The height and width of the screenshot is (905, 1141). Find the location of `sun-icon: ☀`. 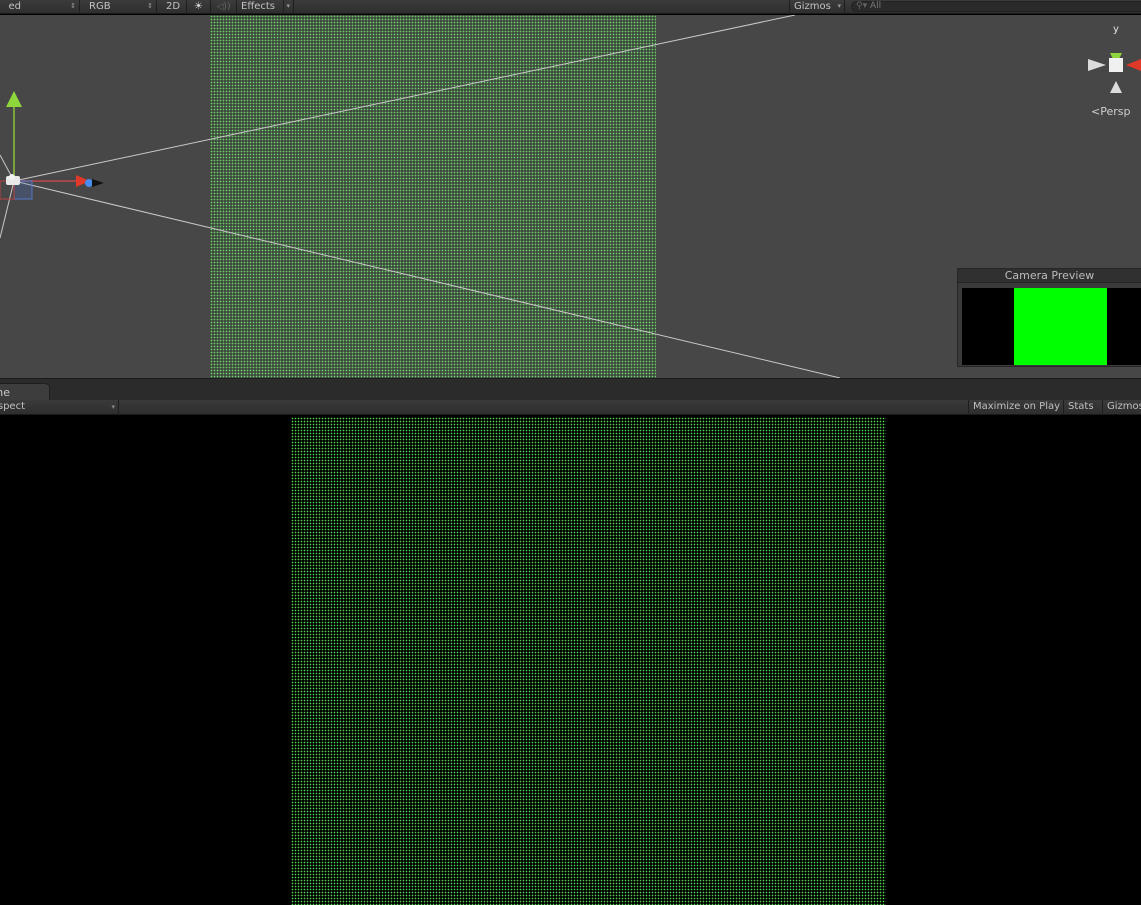

sun-icon: ☀ is located at coordinates (198, 6).